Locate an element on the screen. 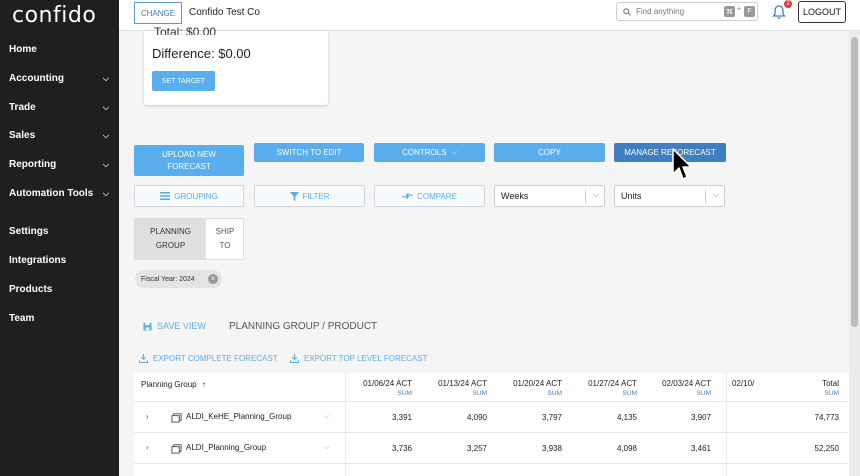 Image resolution: width=860 pixels, height=476 pixels. sidebar-item-settings: Settings is located at coordinates (59, 231).